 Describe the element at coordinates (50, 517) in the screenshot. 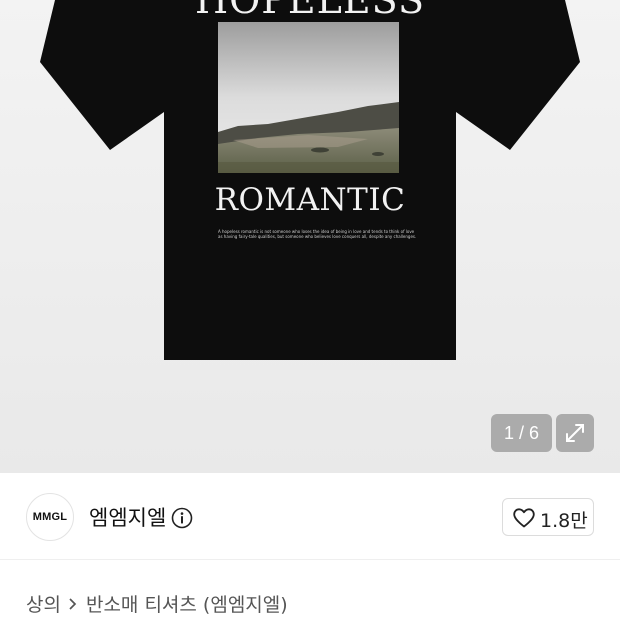

I see `brand-logo: MMGL` at that location.